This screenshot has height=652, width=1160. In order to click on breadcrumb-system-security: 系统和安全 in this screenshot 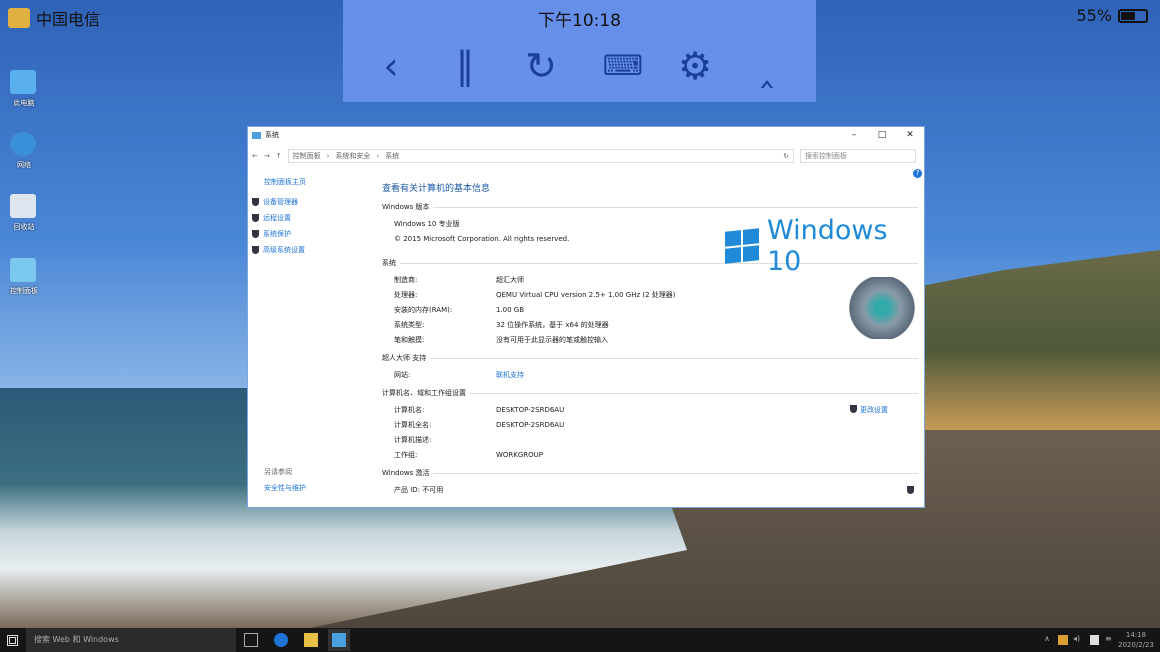, I will do `click(352, 156)`.